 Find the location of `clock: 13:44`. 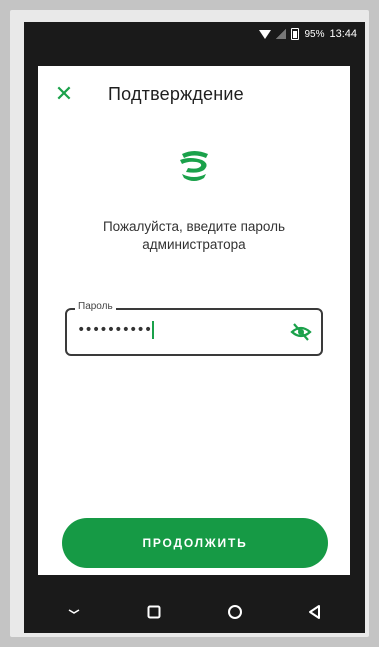

clock: 13:44 is located at coordinates (343, 34).